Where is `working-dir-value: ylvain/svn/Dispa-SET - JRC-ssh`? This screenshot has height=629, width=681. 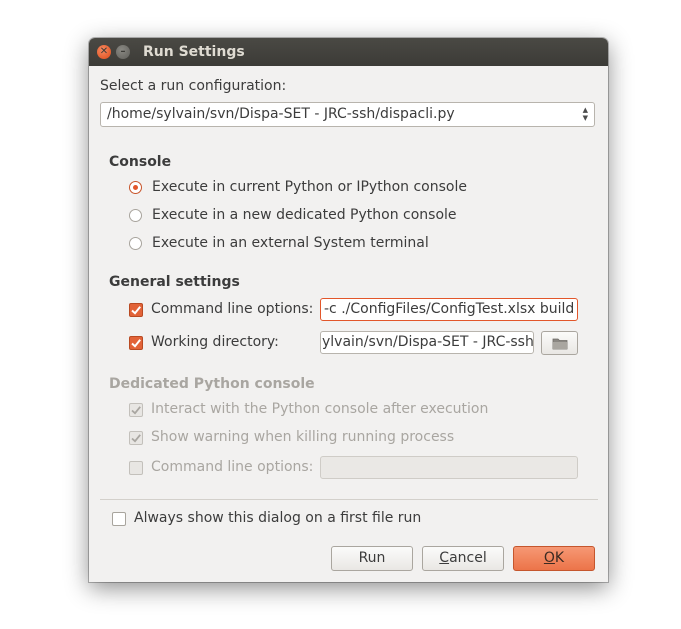
working-dir-value: ylvain/svn/Dispa-SET - JRC-ssh is located at coordinates (428, 342).